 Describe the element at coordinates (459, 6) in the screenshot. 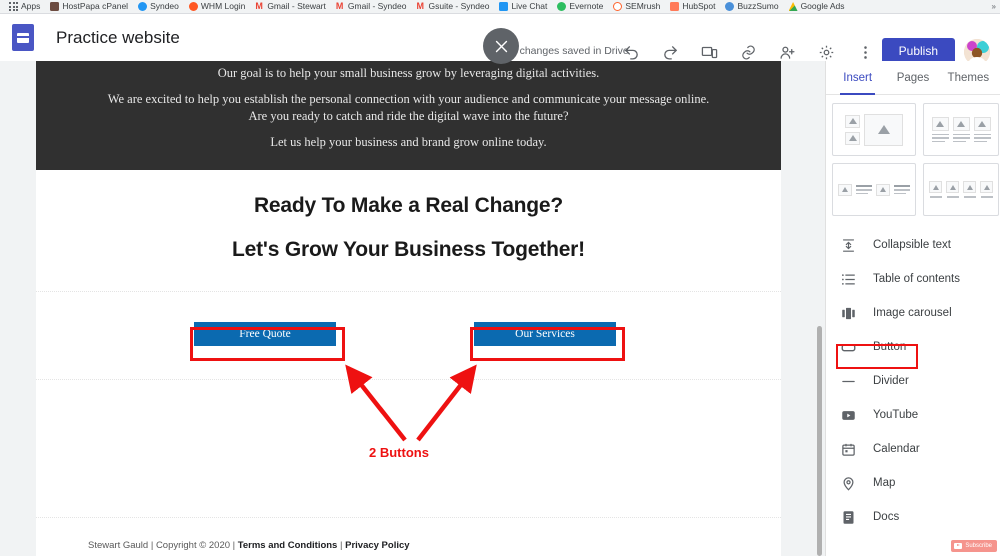

I see `bookmark-label: Gsuite - Syndeo` at that location.